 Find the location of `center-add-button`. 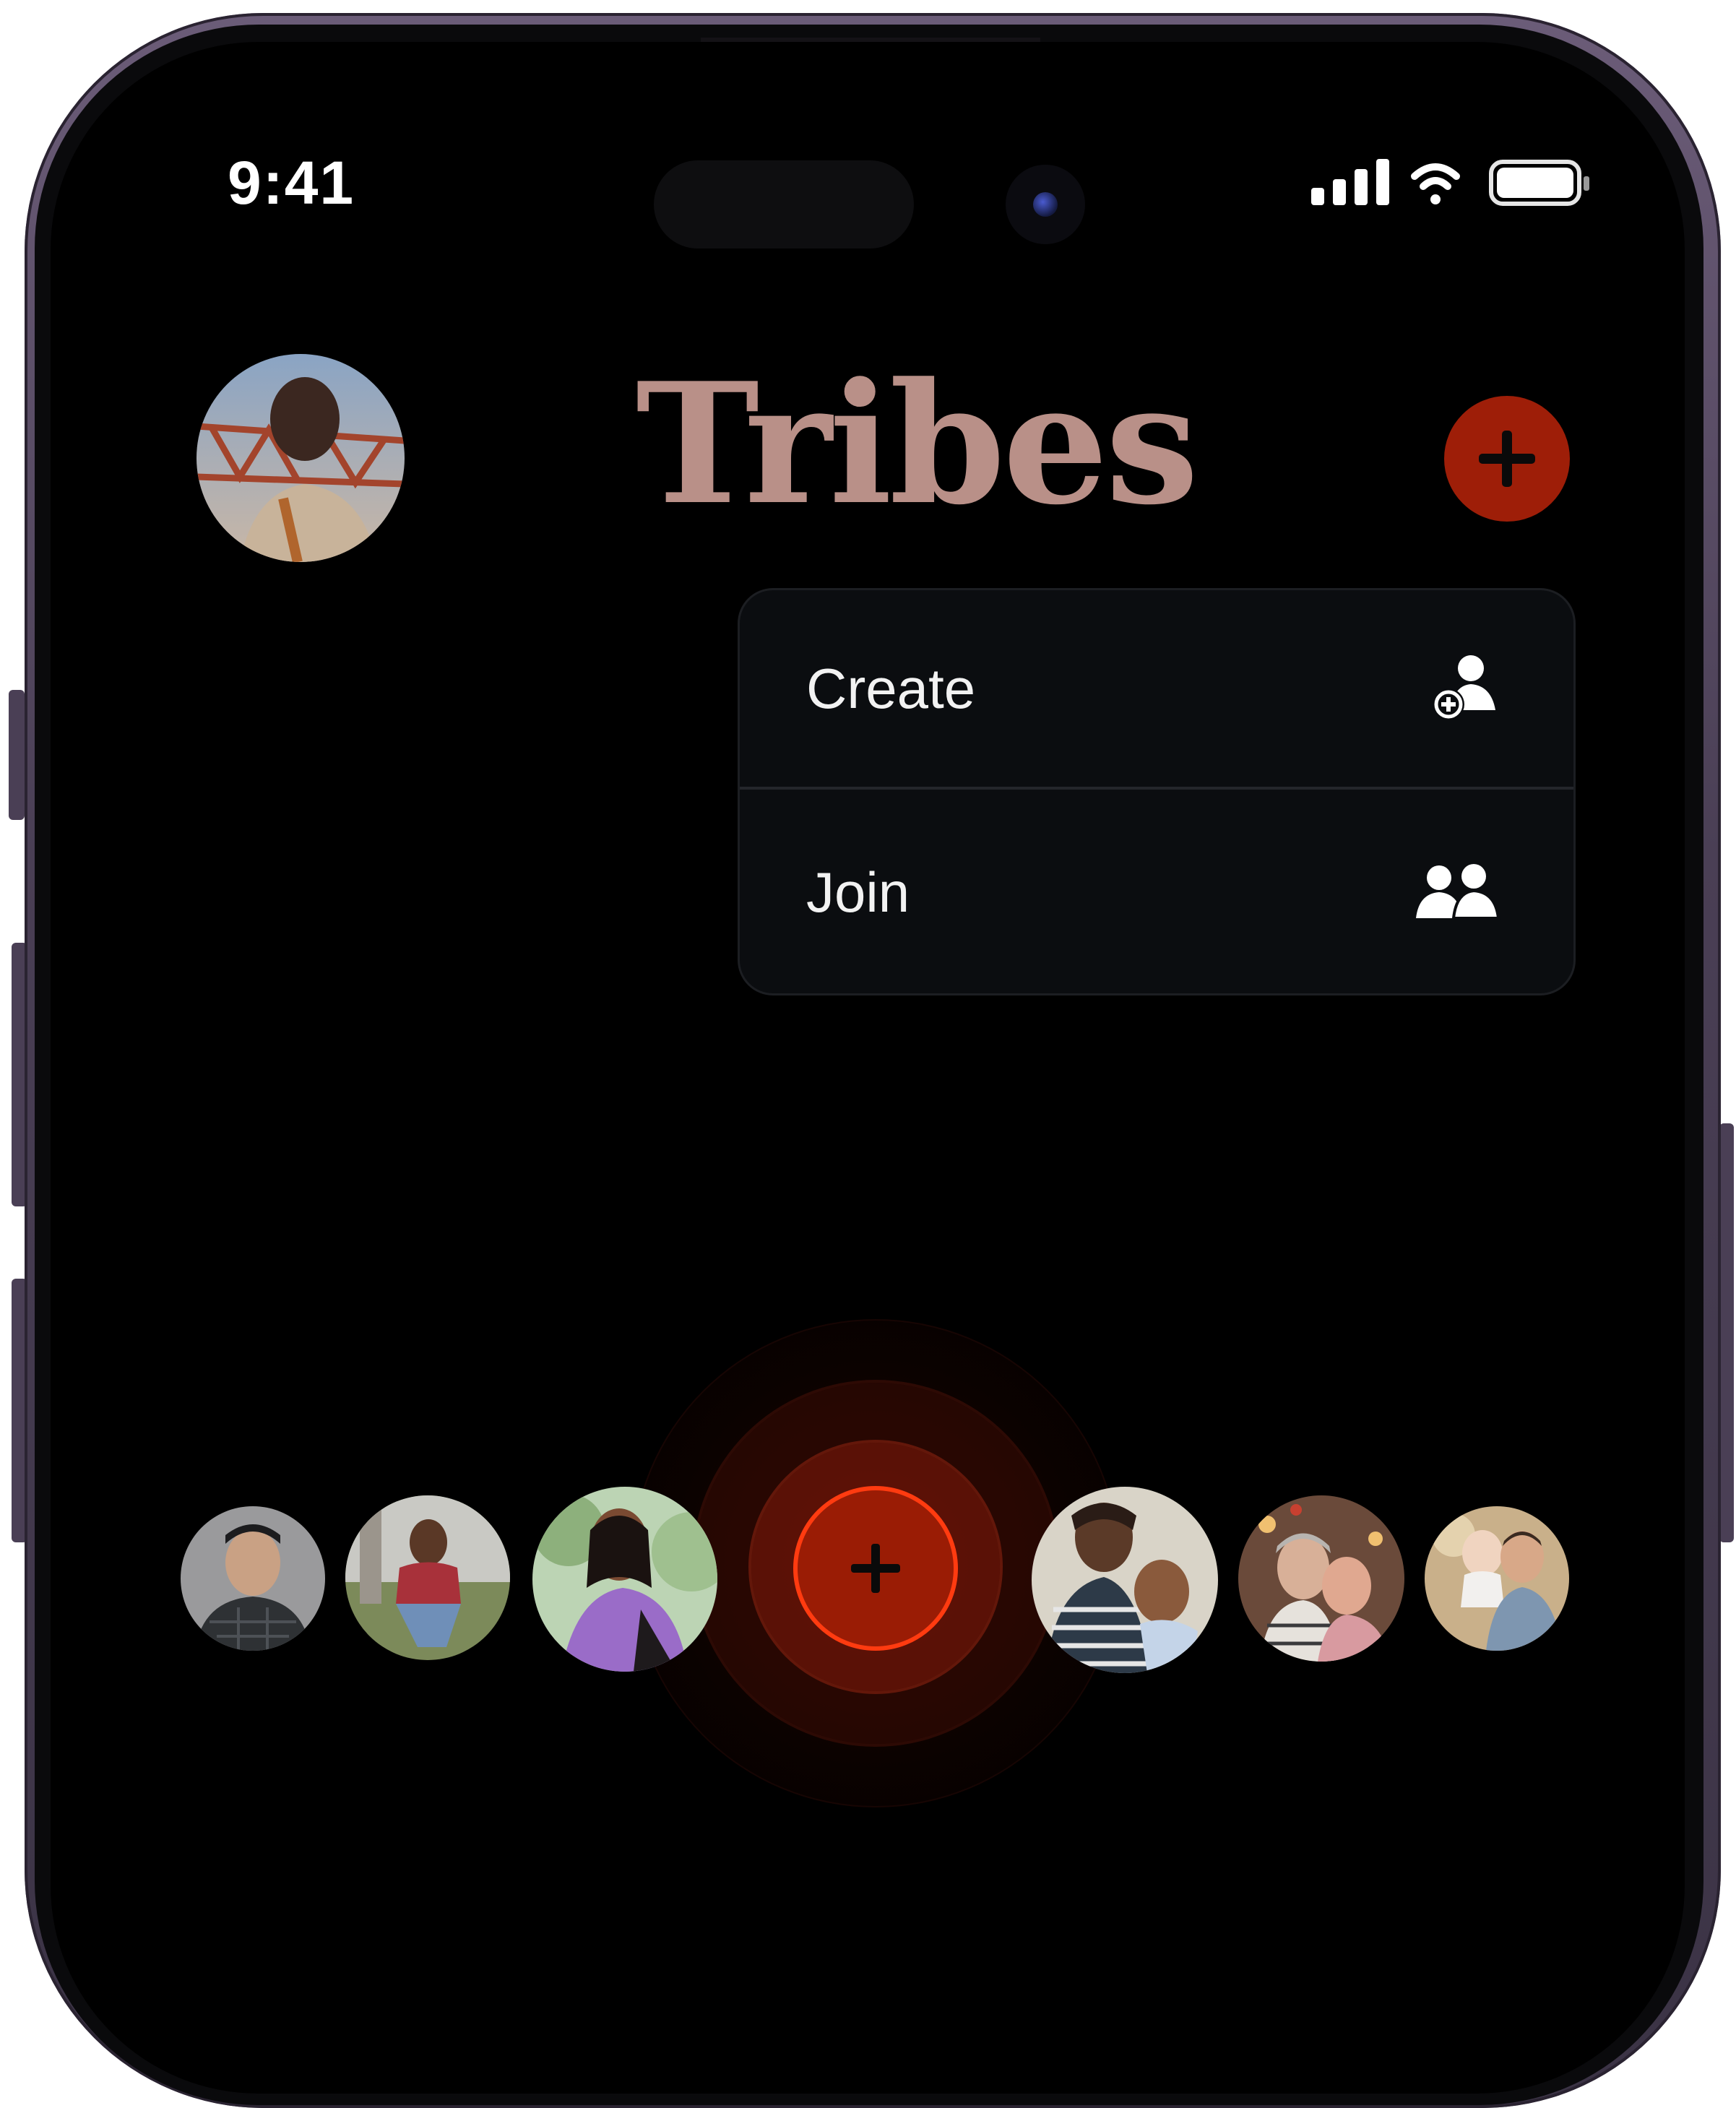

center-add-button is located at coordinates (875, 1568).